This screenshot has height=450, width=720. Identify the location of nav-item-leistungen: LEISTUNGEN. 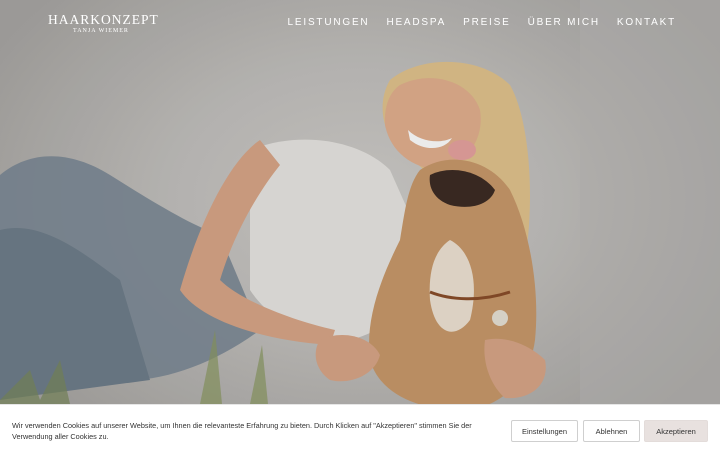
(329, 22).